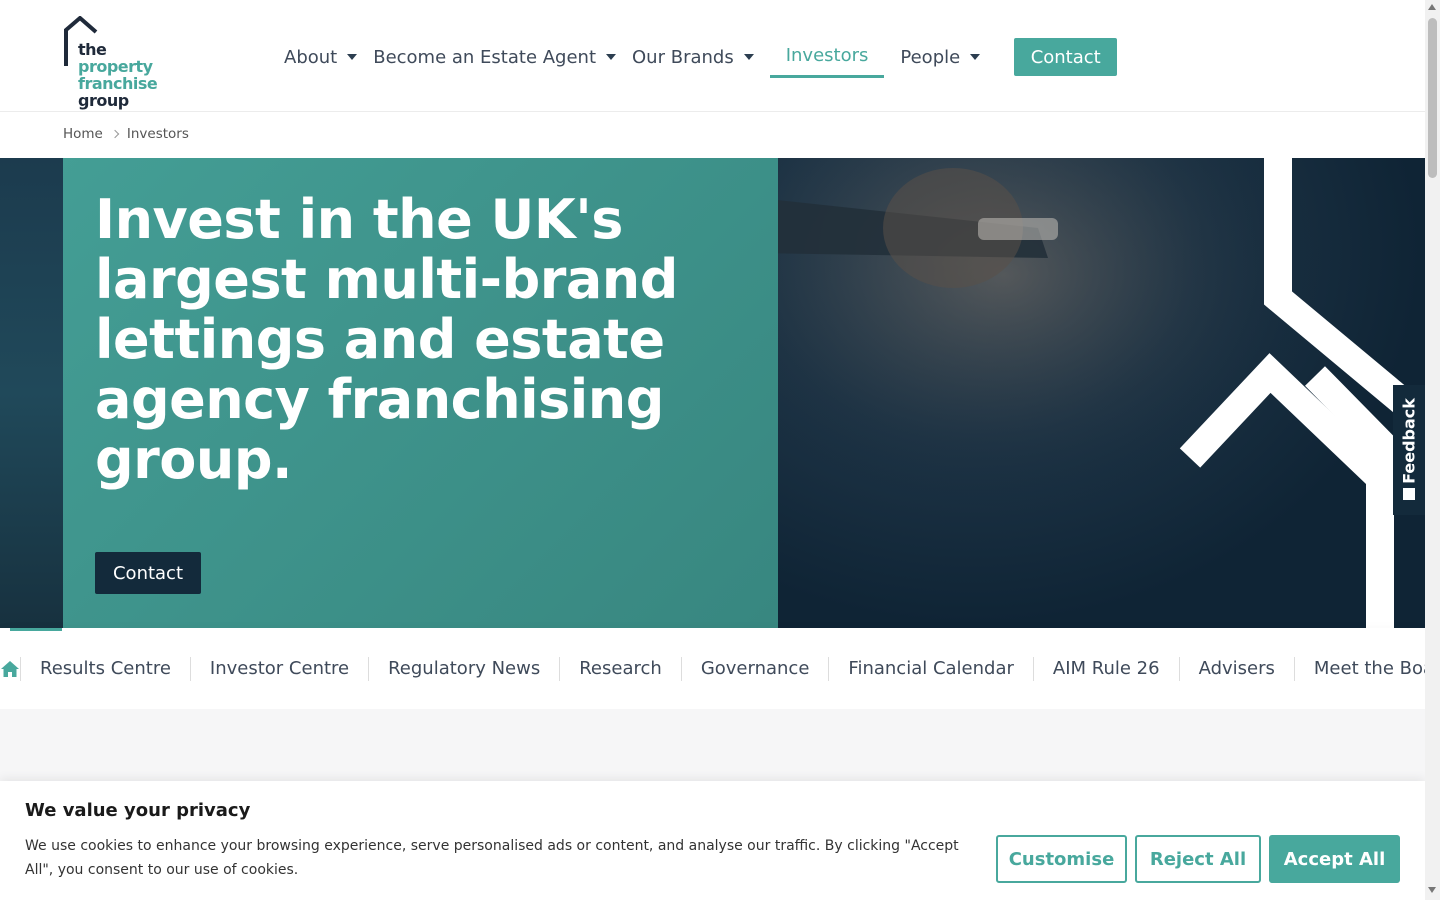  What do you see at coordinates (463, 668) in the screenshot?
I see `subnav-item-regulatory-news: Regulatory News` at bounding box center [463, 668].